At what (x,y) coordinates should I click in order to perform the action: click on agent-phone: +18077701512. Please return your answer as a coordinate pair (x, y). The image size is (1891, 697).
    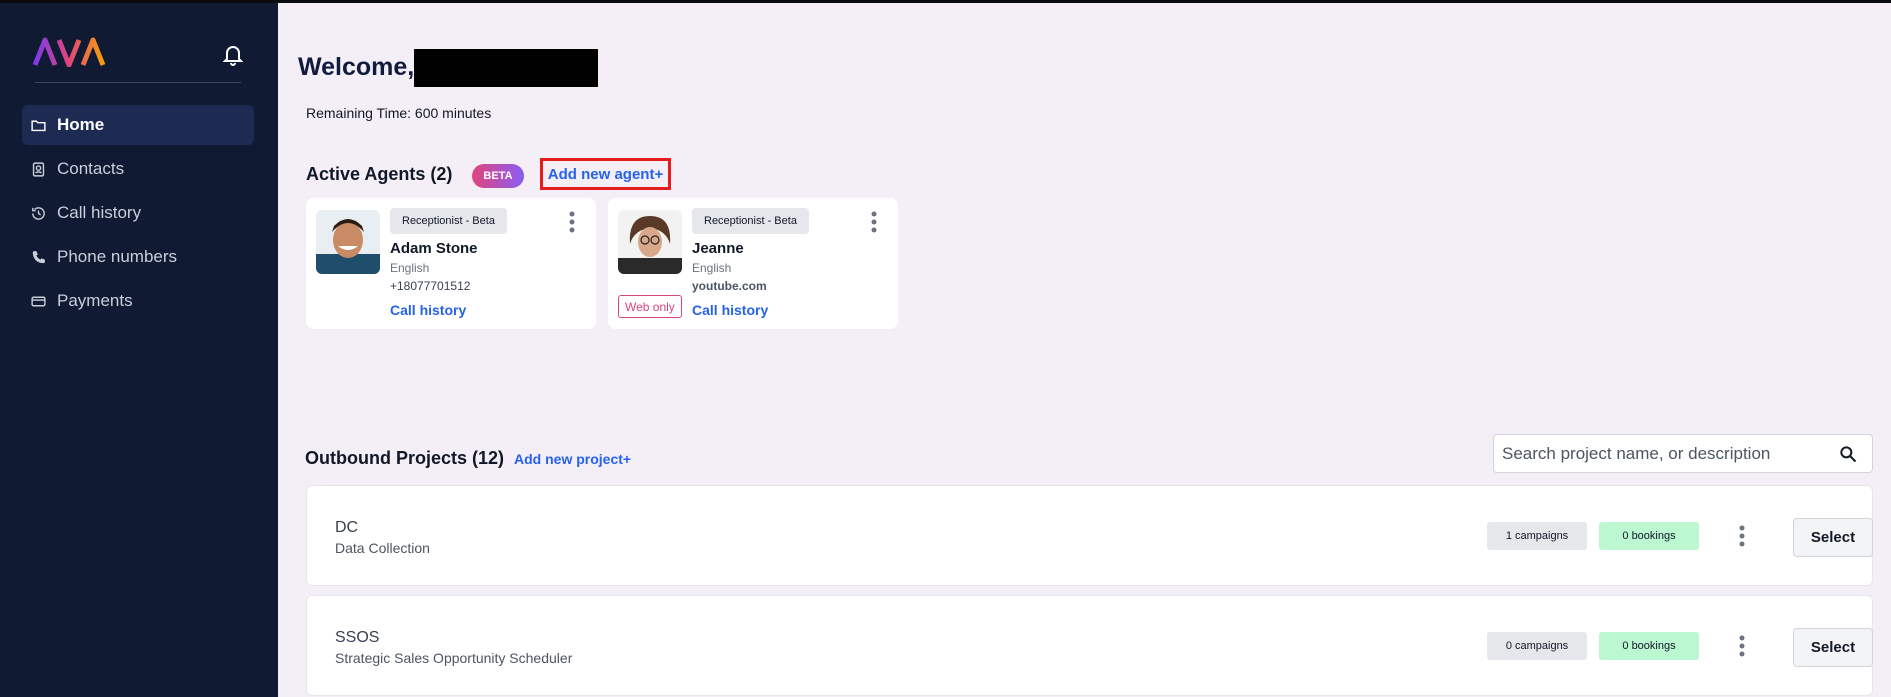
    Looking at the image, I should click on (430, 286).